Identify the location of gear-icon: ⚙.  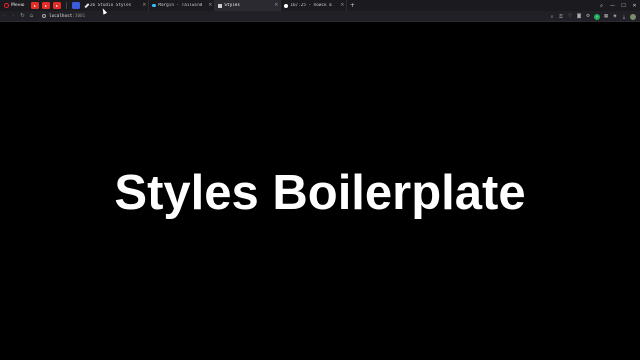
(588, 17).